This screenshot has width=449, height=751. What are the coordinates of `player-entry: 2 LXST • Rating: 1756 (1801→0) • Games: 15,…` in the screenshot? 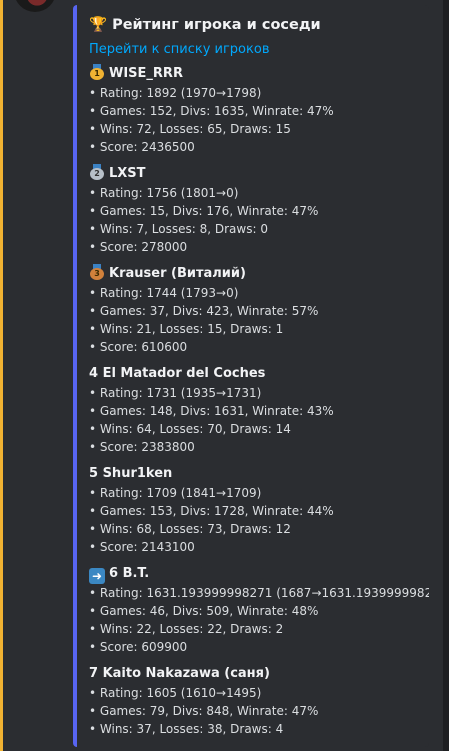 It's located at (259, 210).